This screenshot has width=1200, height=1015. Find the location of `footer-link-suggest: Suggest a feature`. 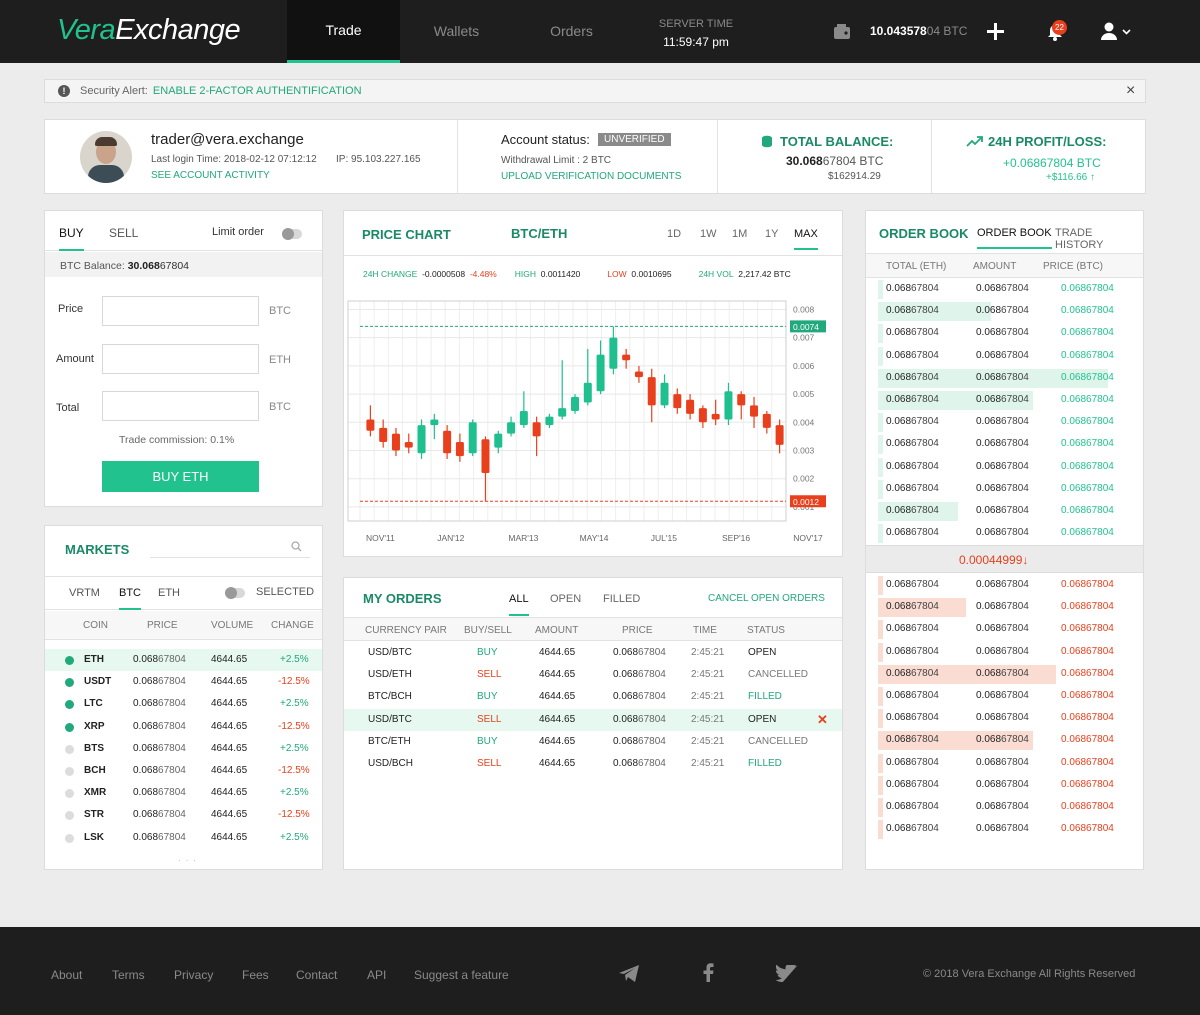

footer-link-suggest: Suggest a feature is located at coordinates (461, 975).